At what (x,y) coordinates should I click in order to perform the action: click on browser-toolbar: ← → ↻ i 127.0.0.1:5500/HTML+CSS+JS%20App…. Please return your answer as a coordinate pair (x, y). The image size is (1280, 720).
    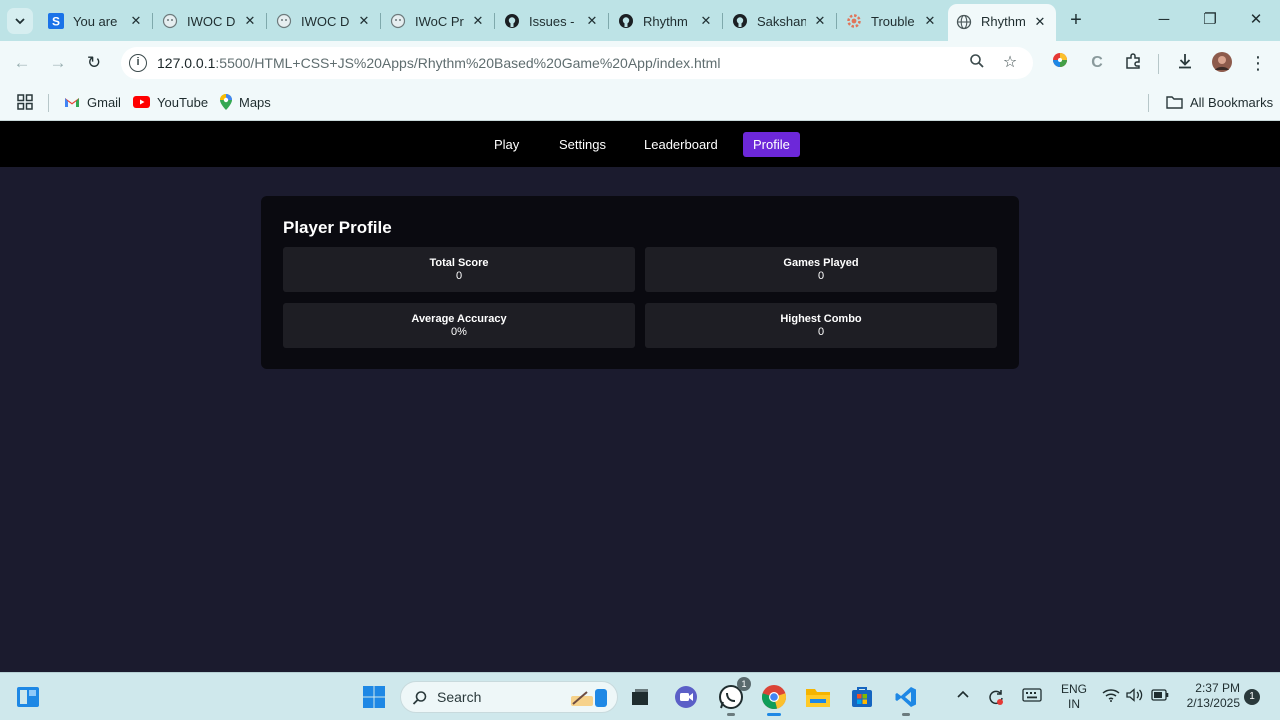
    Looking at the image, I should click on (640, 63).